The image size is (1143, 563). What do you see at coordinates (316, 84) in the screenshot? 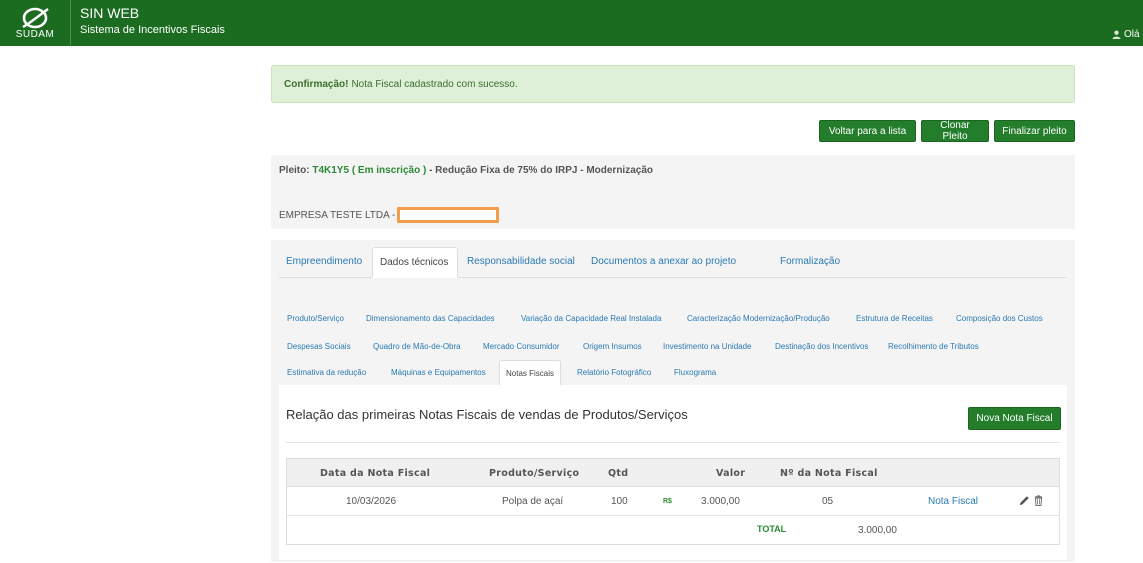
I see `alert-strong: Confirmação!` at bounding box center [316, 84].